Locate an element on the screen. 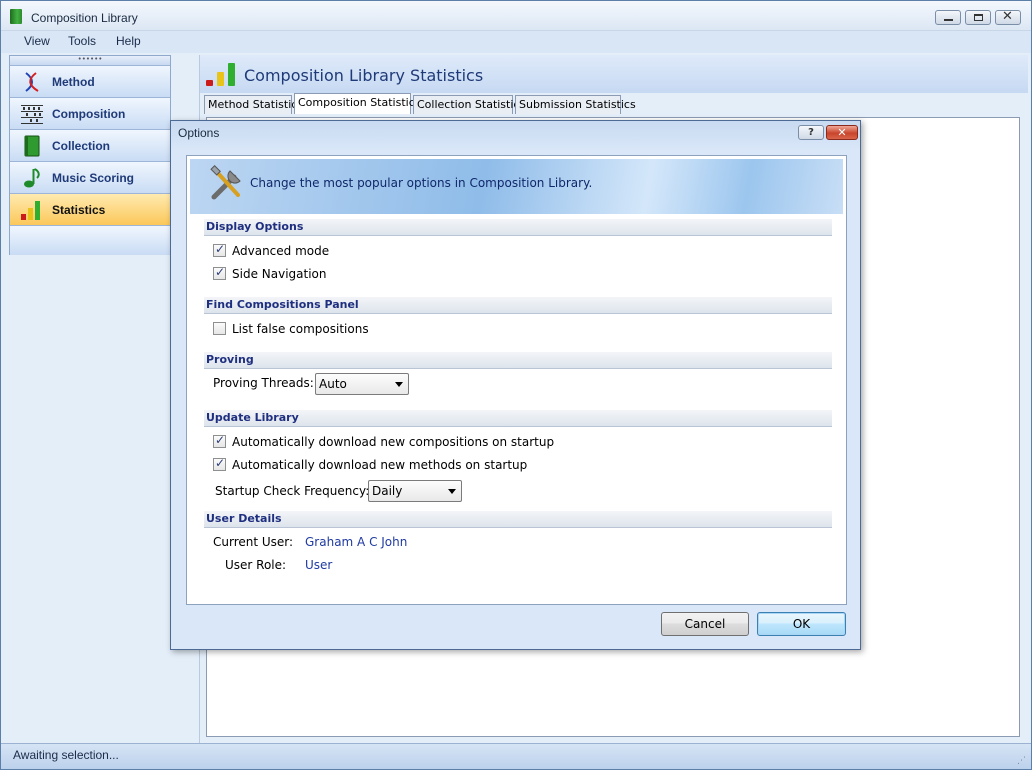 Image resolution: width=1032 pixels, height=770 pixels. minimize-icon is located at coordinates (948, 20).